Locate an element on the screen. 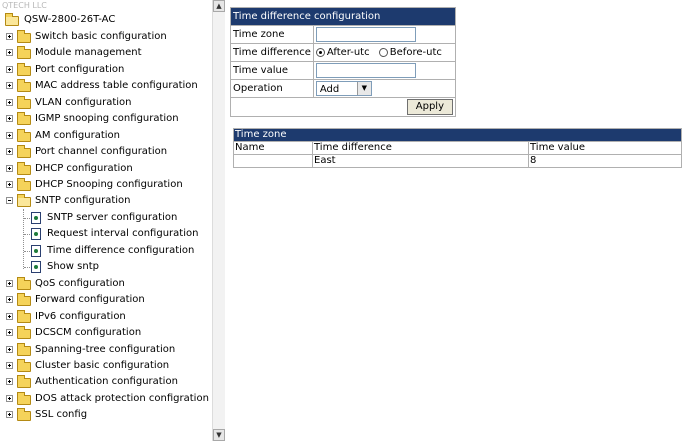  tree-item-spanning-tree-configuration: Spanning-tree configuration is located at coordinates (106, 350).